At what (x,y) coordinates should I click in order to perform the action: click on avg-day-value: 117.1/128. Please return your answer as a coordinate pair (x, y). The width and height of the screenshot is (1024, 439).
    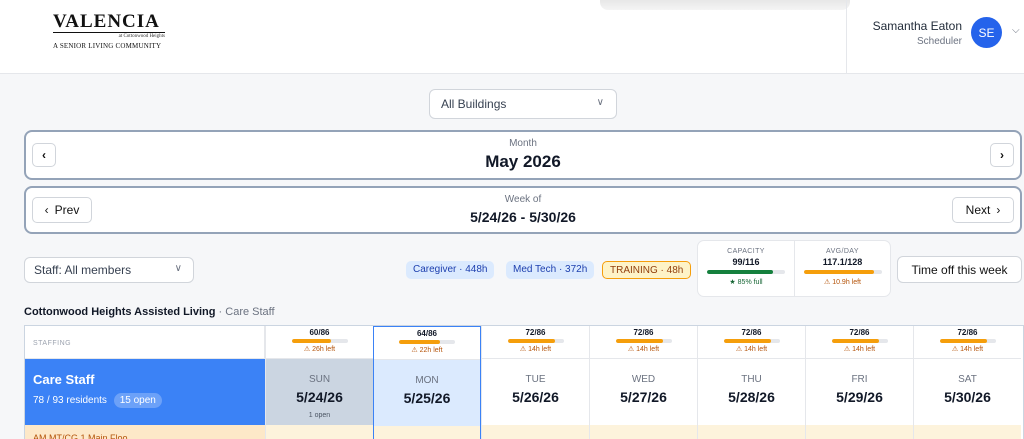
    Looking at the image, I should click on (842, 262).